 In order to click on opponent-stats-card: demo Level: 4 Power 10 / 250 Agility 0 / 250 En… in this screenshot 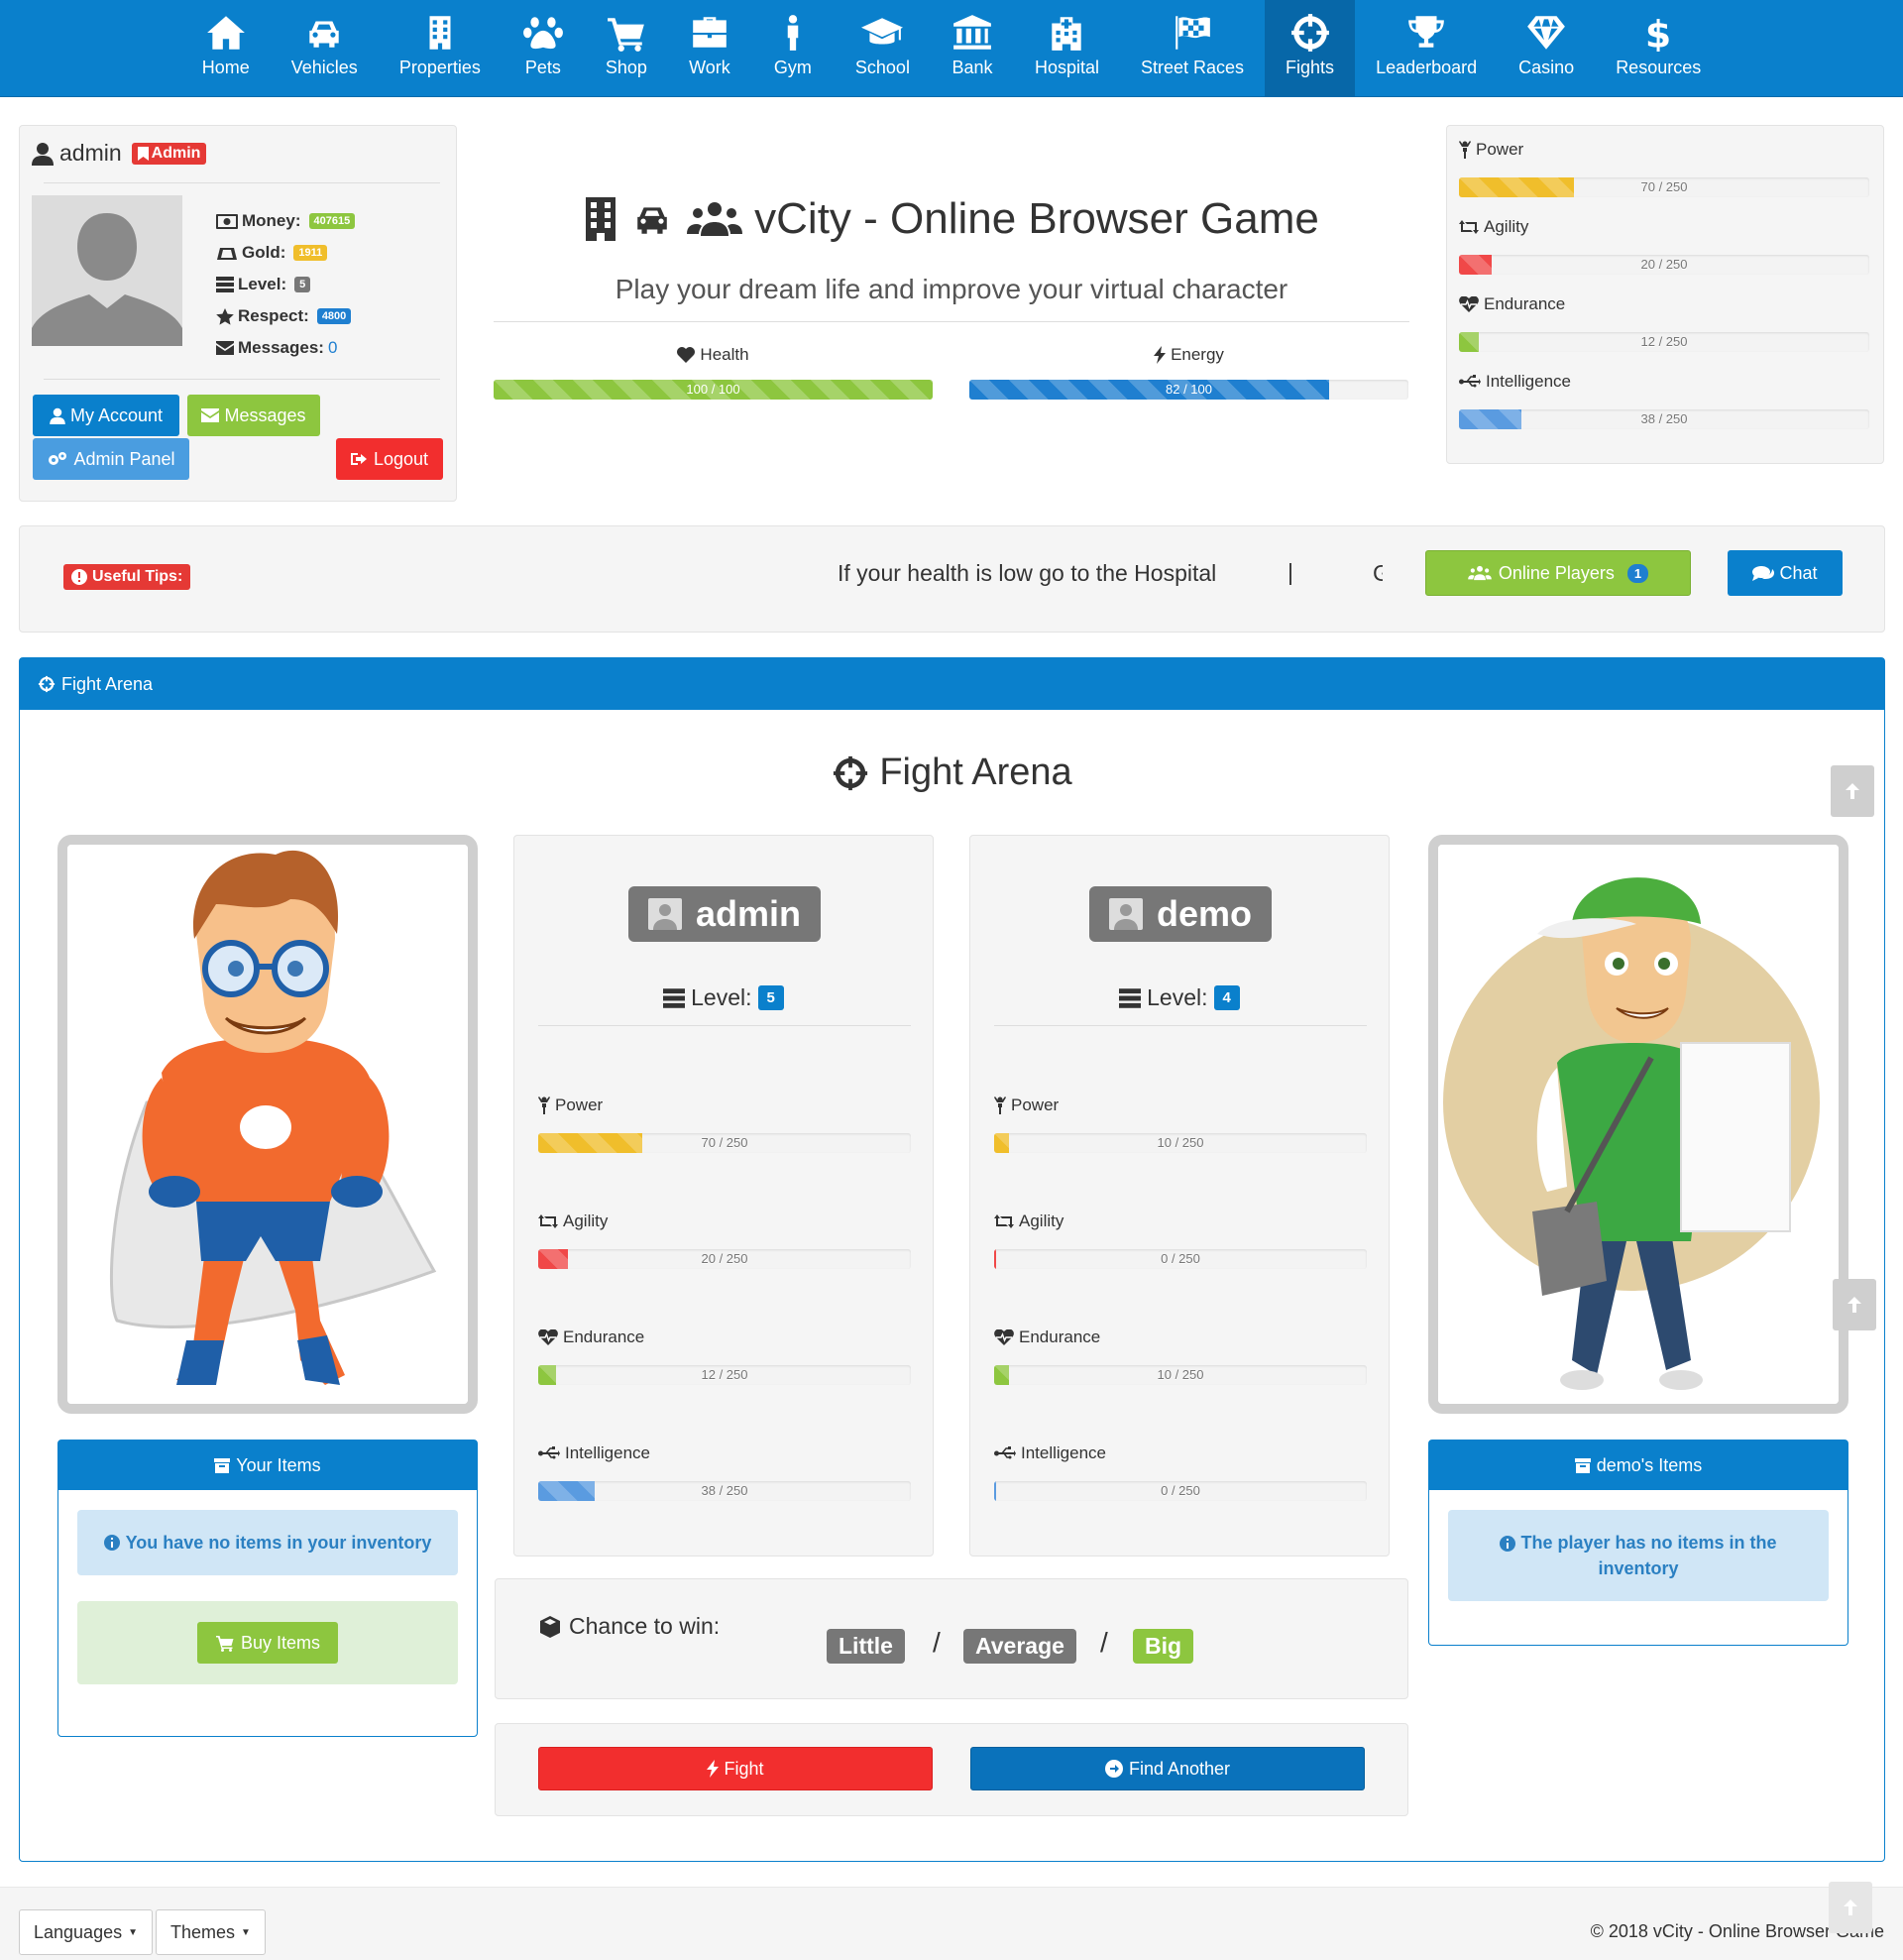, I will do `click(1179, 1195)`.